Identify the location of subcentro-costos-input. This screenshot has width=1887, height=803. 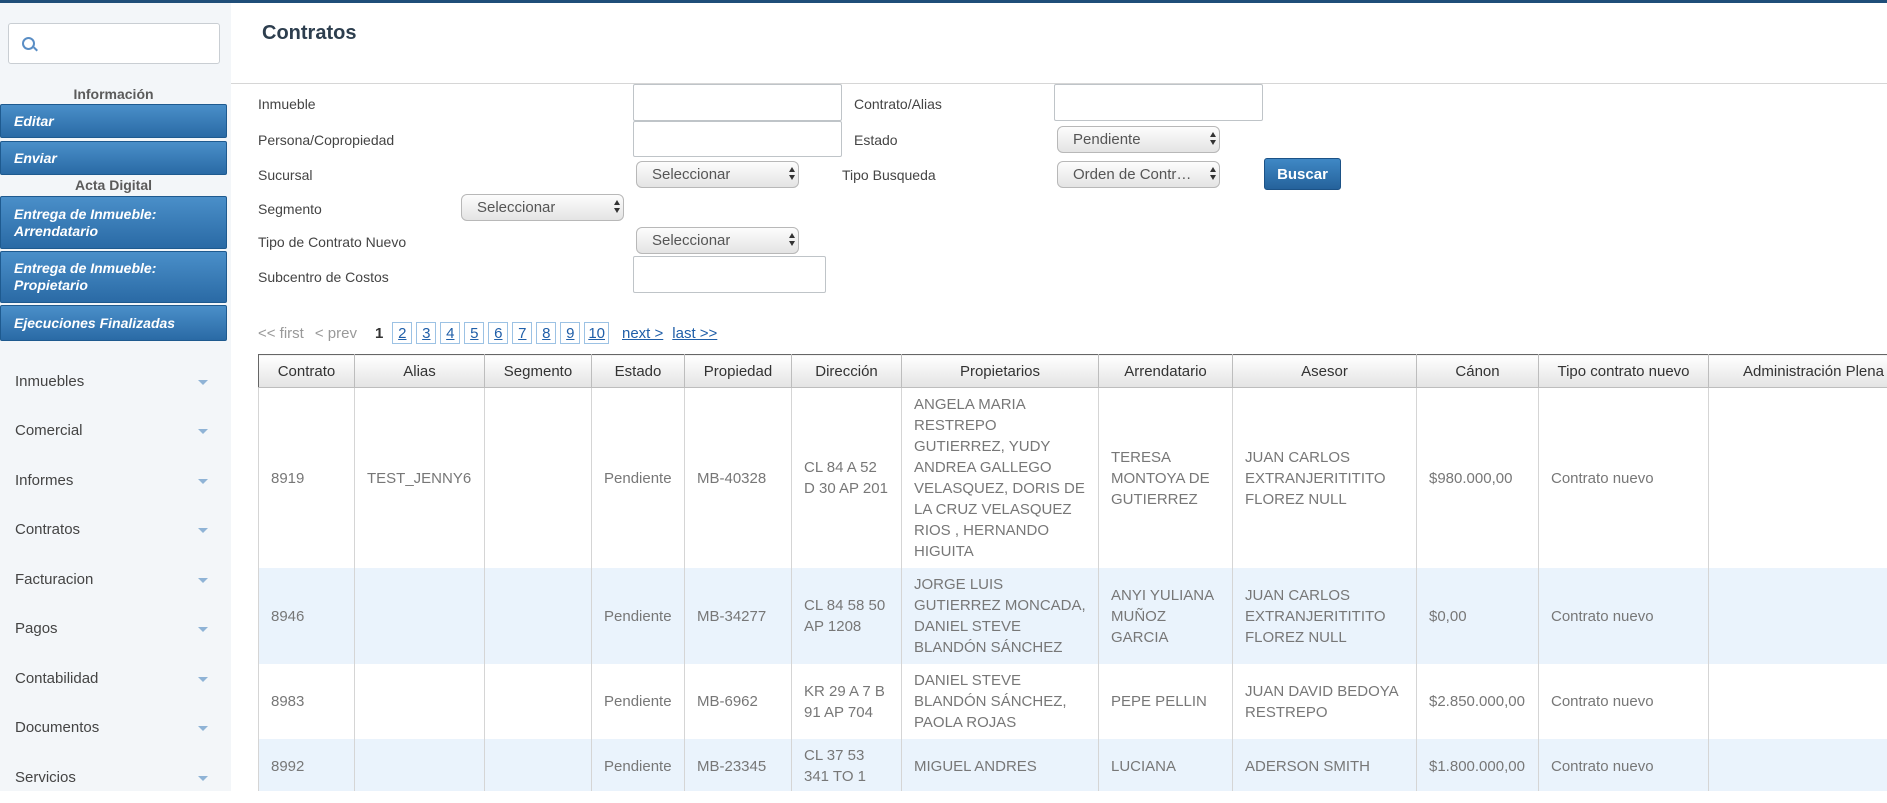
(729, 274).